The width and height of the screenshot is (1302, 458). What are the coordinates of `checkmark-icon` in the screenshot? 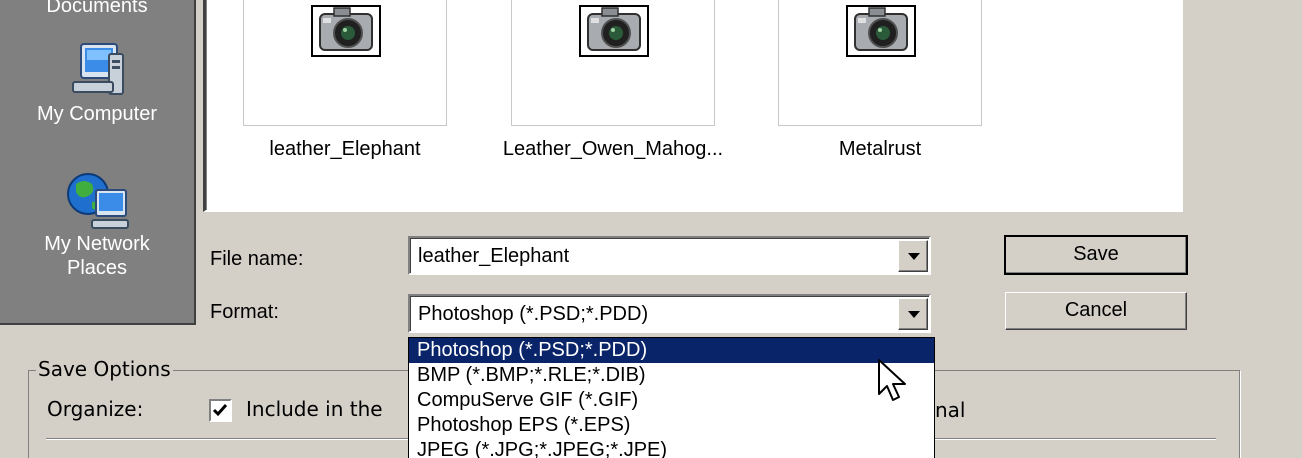 It's located at (220, 410).